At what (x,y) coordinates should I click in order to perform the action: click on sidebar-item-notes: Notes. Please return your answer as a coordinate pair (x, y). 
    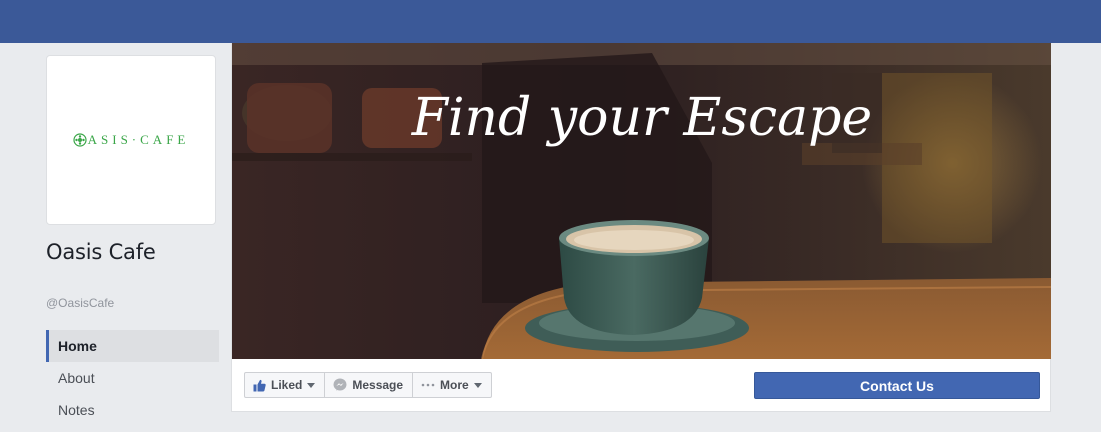
    Looking at the image, I should click on (132, 410).